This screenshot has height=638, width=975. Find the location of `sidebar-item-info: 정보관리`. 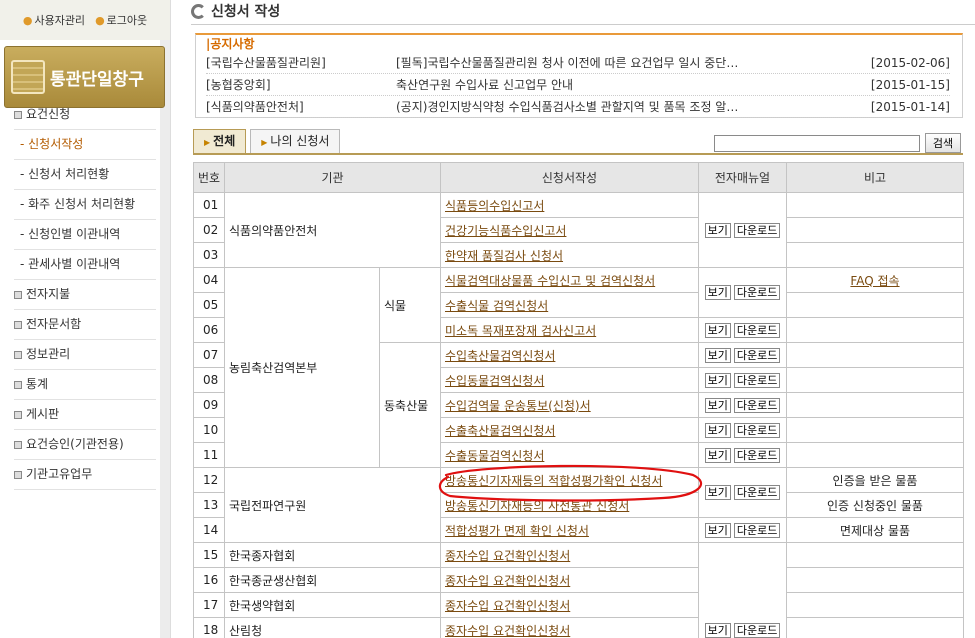

sidebar-item-info: 정보관리 is located at coordinates (85, 355).